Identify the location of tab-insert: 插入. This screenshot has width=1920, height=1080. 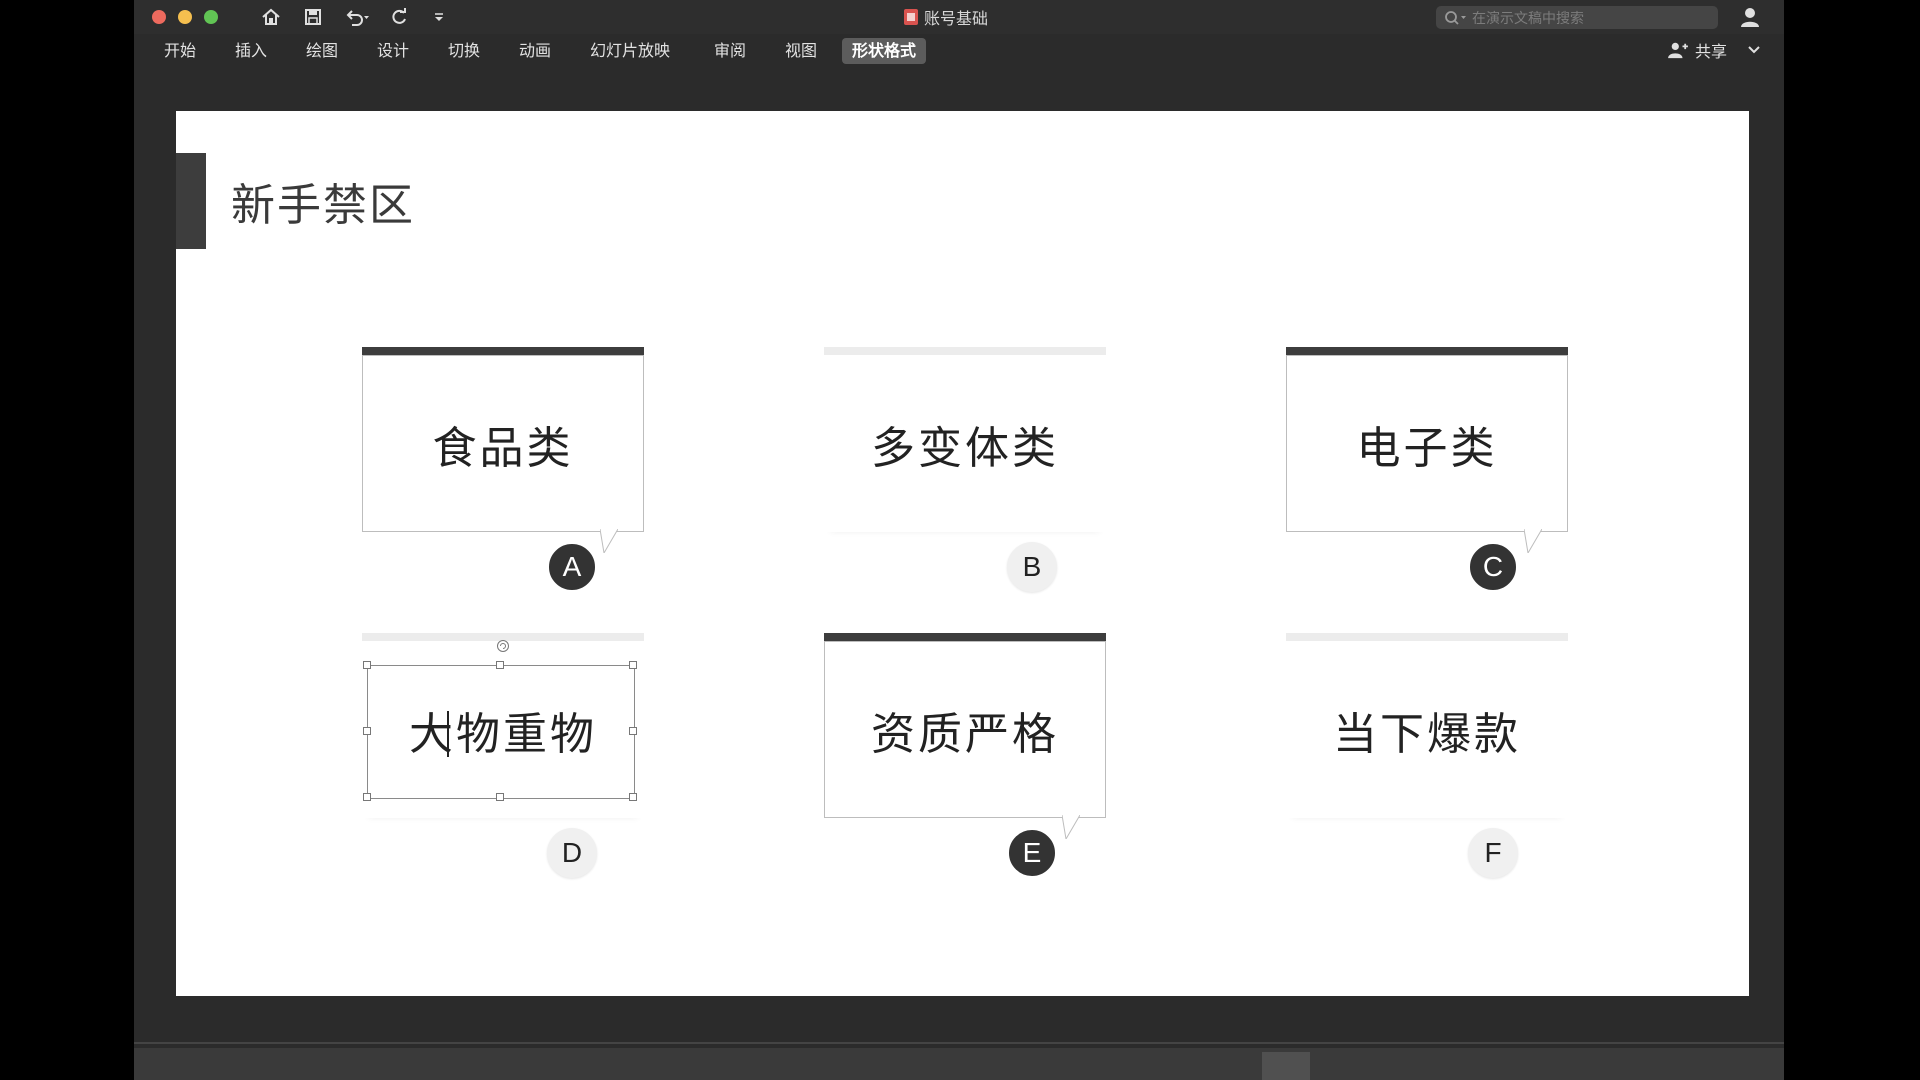
(251, 51).